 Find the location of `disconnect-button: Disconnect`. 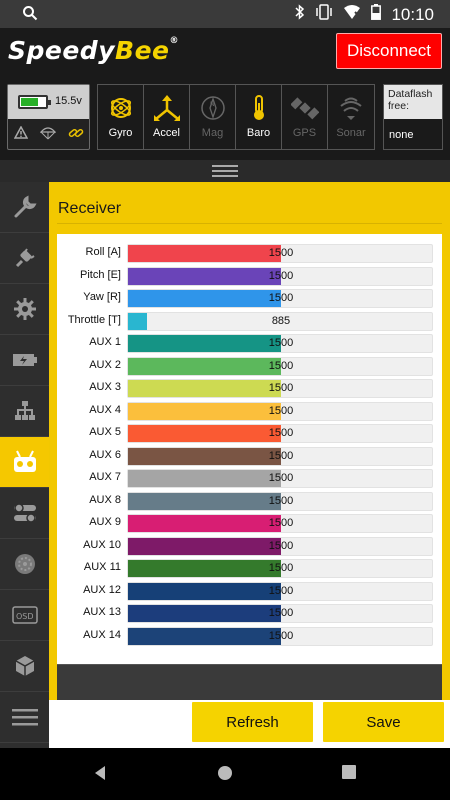

disconnect-button: Disconnect is located at coordinates (389, 51).